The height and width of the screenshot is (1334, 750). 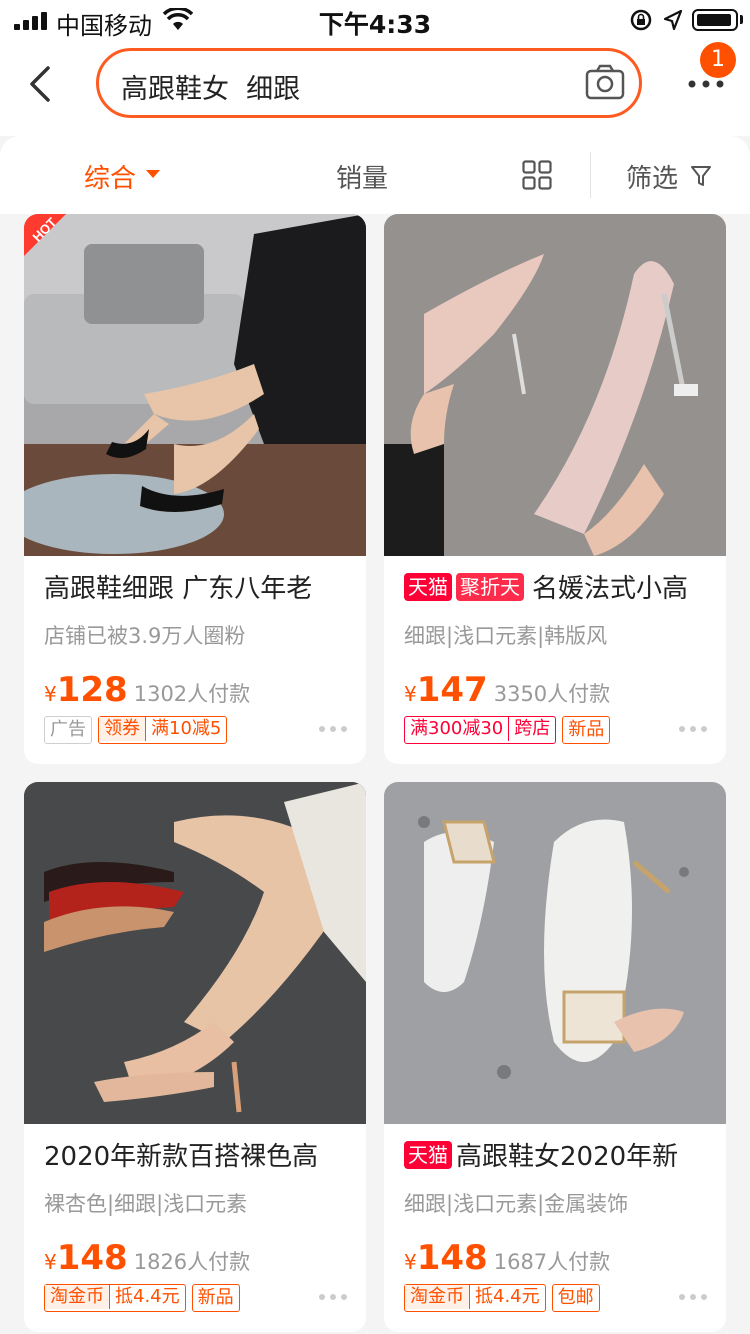 What do you see at coordinates (185, 729) in the screenshot?
I see `coupon-value: 满10减5` at bounding box center [185, 729].